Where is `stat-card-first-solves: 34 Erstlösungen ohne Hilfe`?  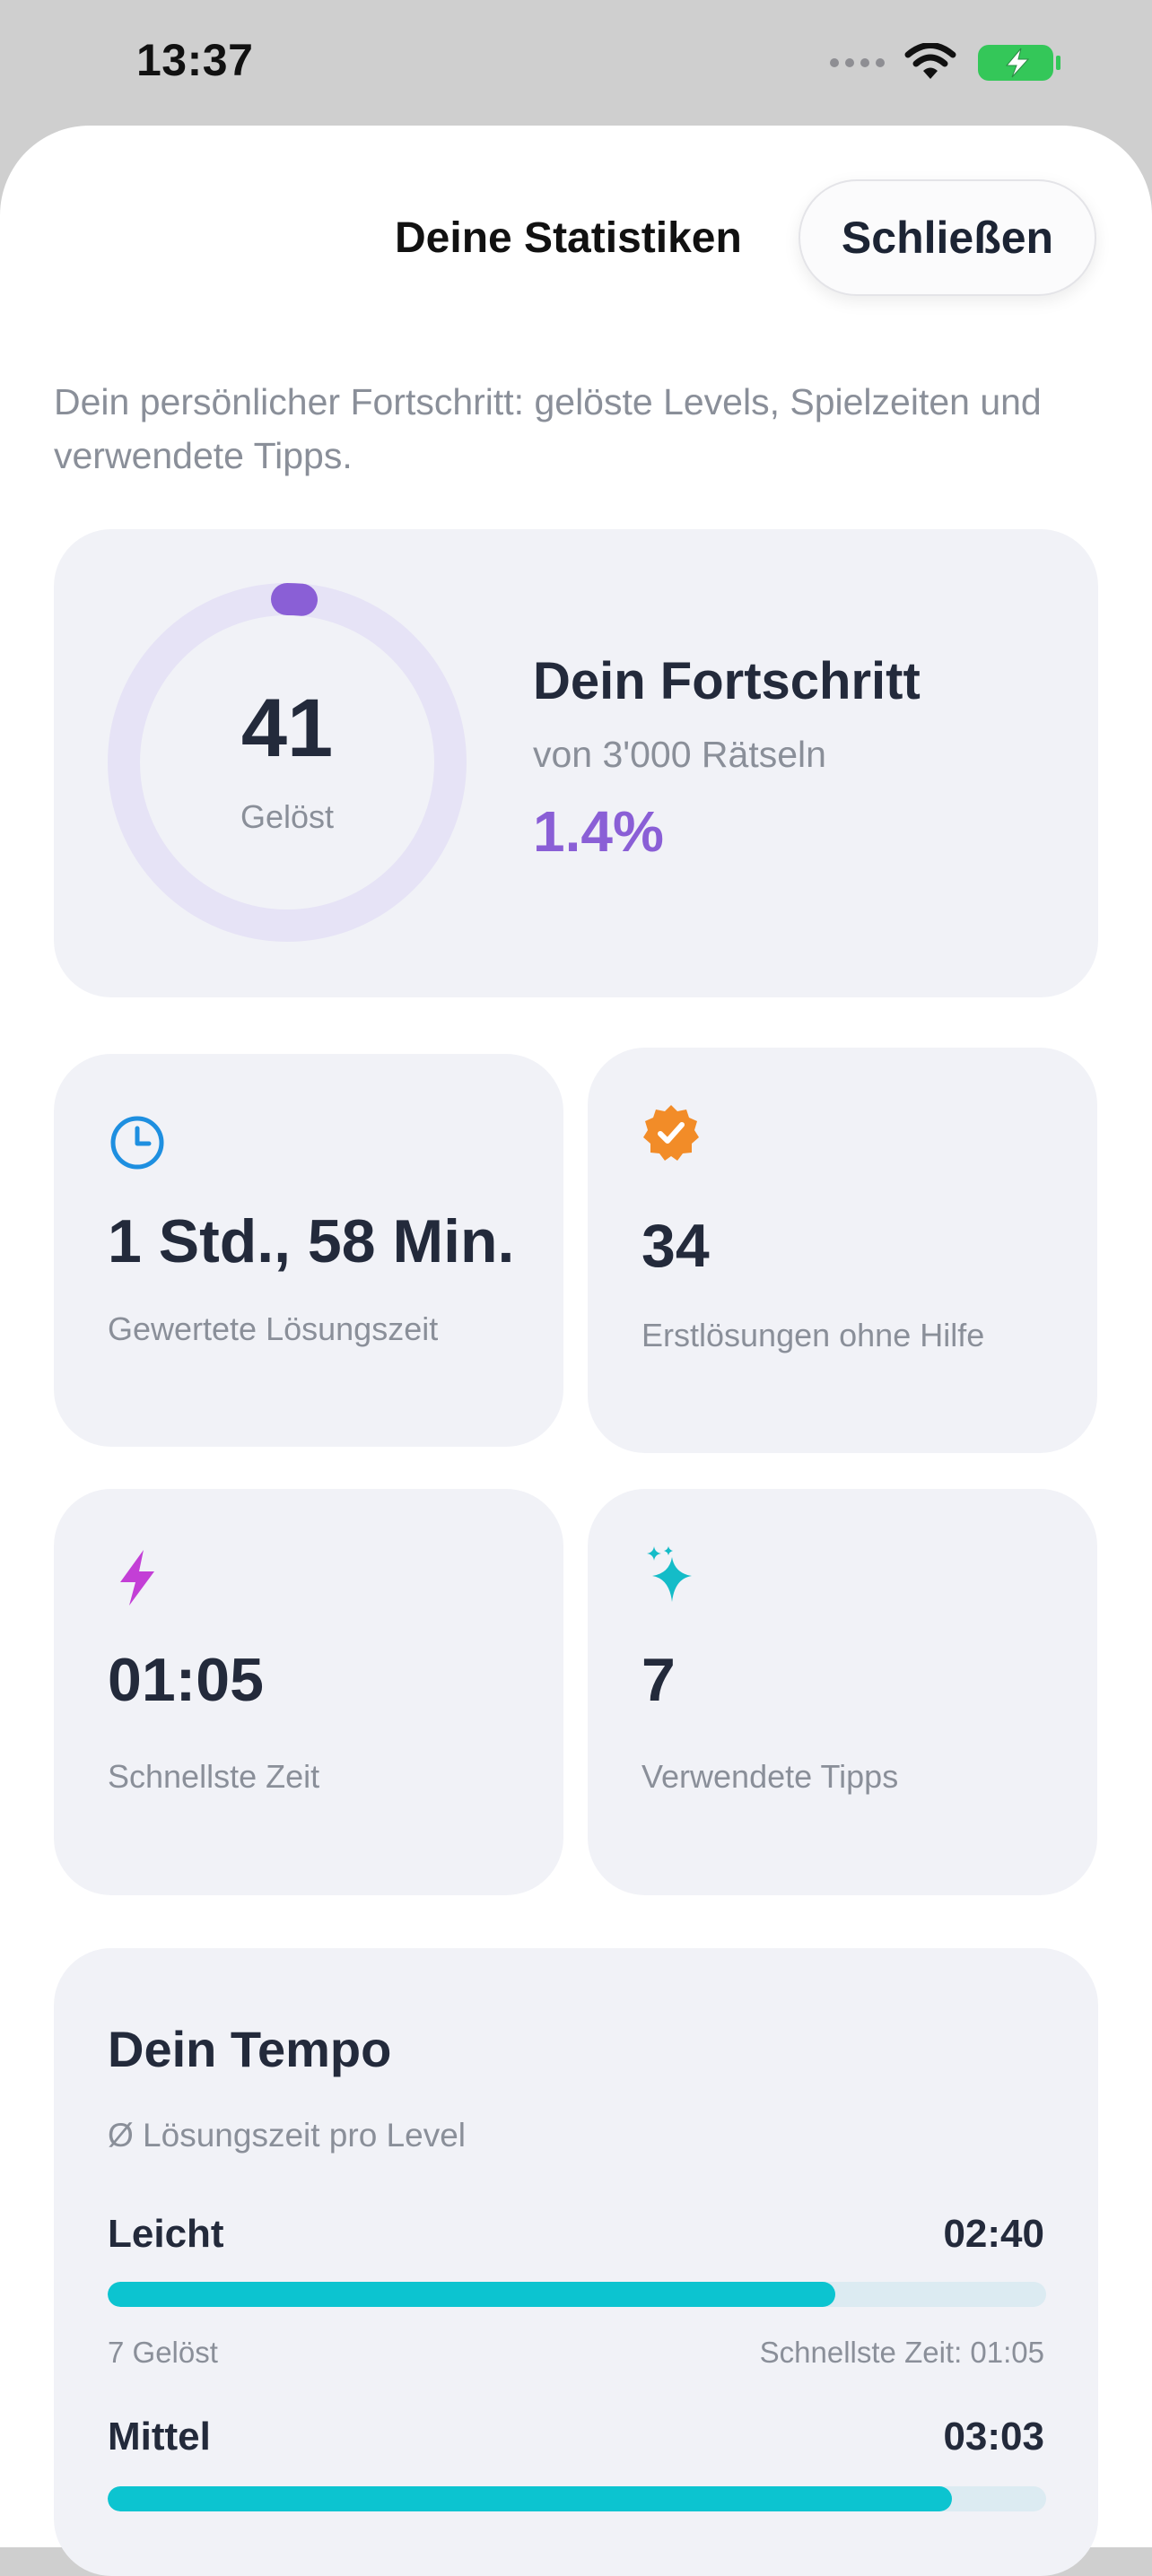 stat-card-first-solves: 34 Erstlösungen ohne Hilfe is located at coordinates (842, 1250).